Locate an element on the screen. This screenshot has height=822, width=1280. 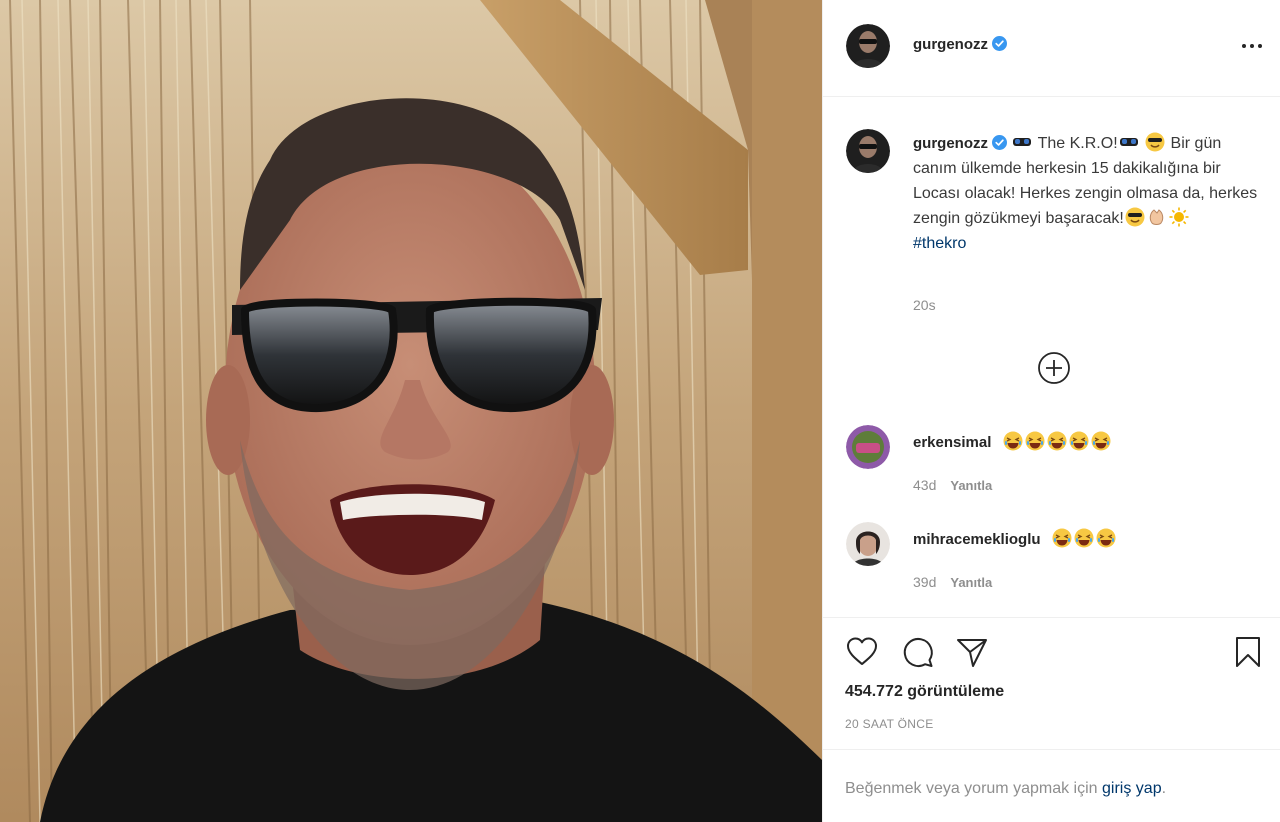
comment-line: erkensimal is located at coordinates (1012, 441).